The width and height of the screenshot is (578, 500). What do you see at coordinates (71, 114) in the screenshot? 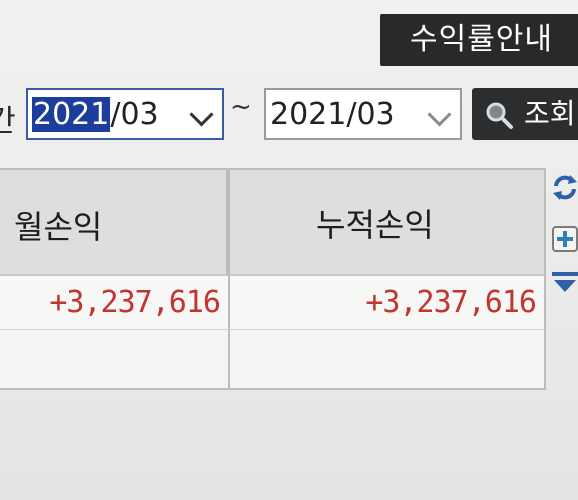
I see `selected-year-text: 2021` at bounding box center [71, 114].